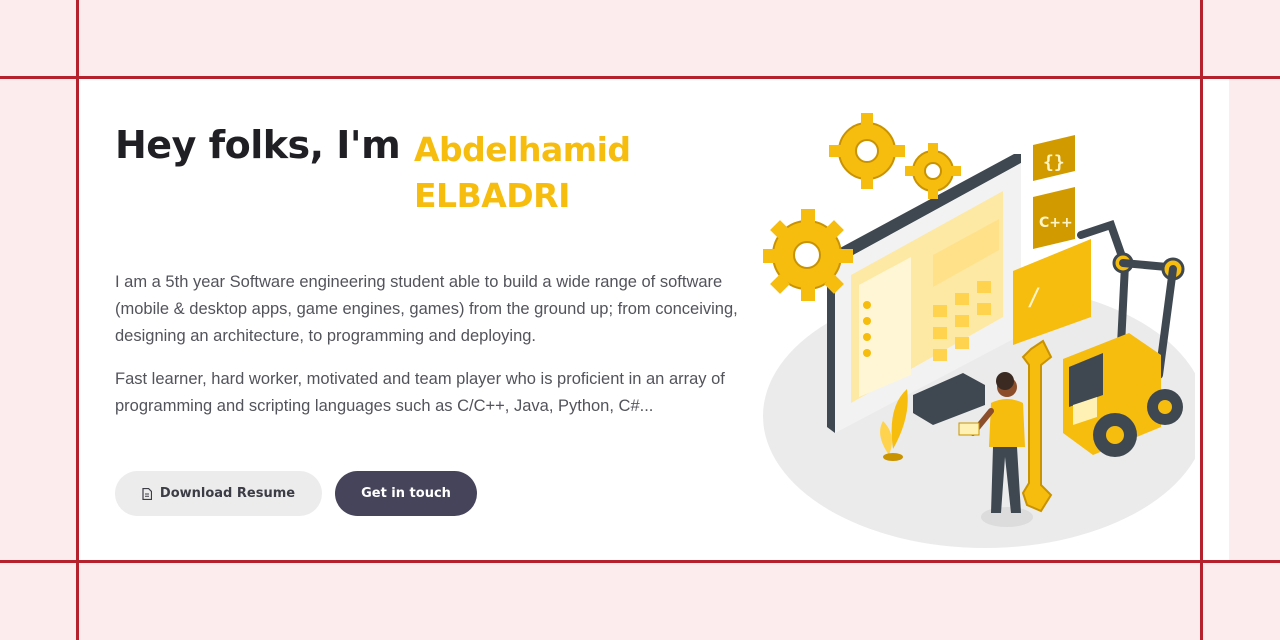 This screenshot has width=1280, height=640. What do you see at coordinates (808, 255) in the screenshot?
I see `gear-icon` at bounding box center [808, 255].